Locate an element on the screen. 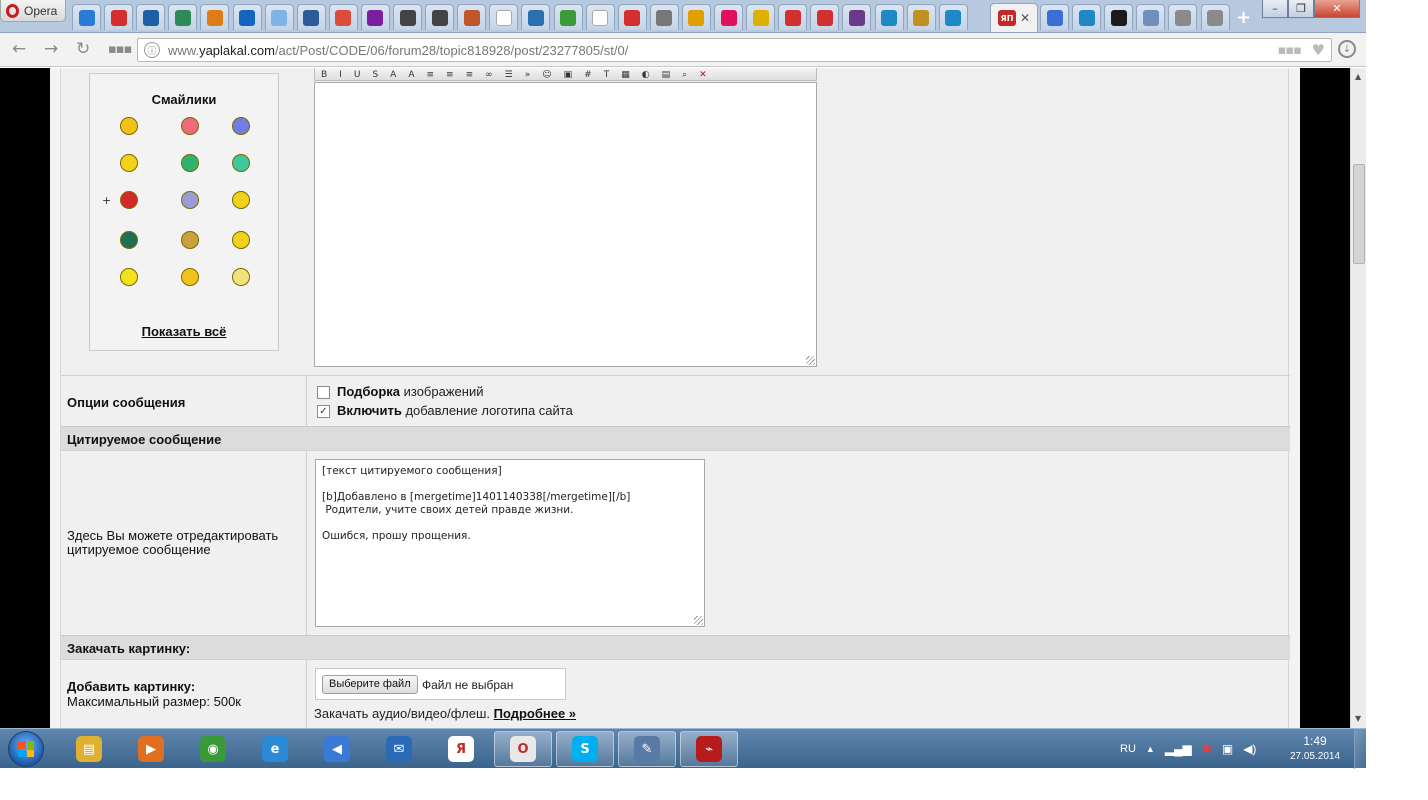 The width and height of the screenshot is (1428, 800). forward-arrow-icon: → is located at coordinates (51, 49).